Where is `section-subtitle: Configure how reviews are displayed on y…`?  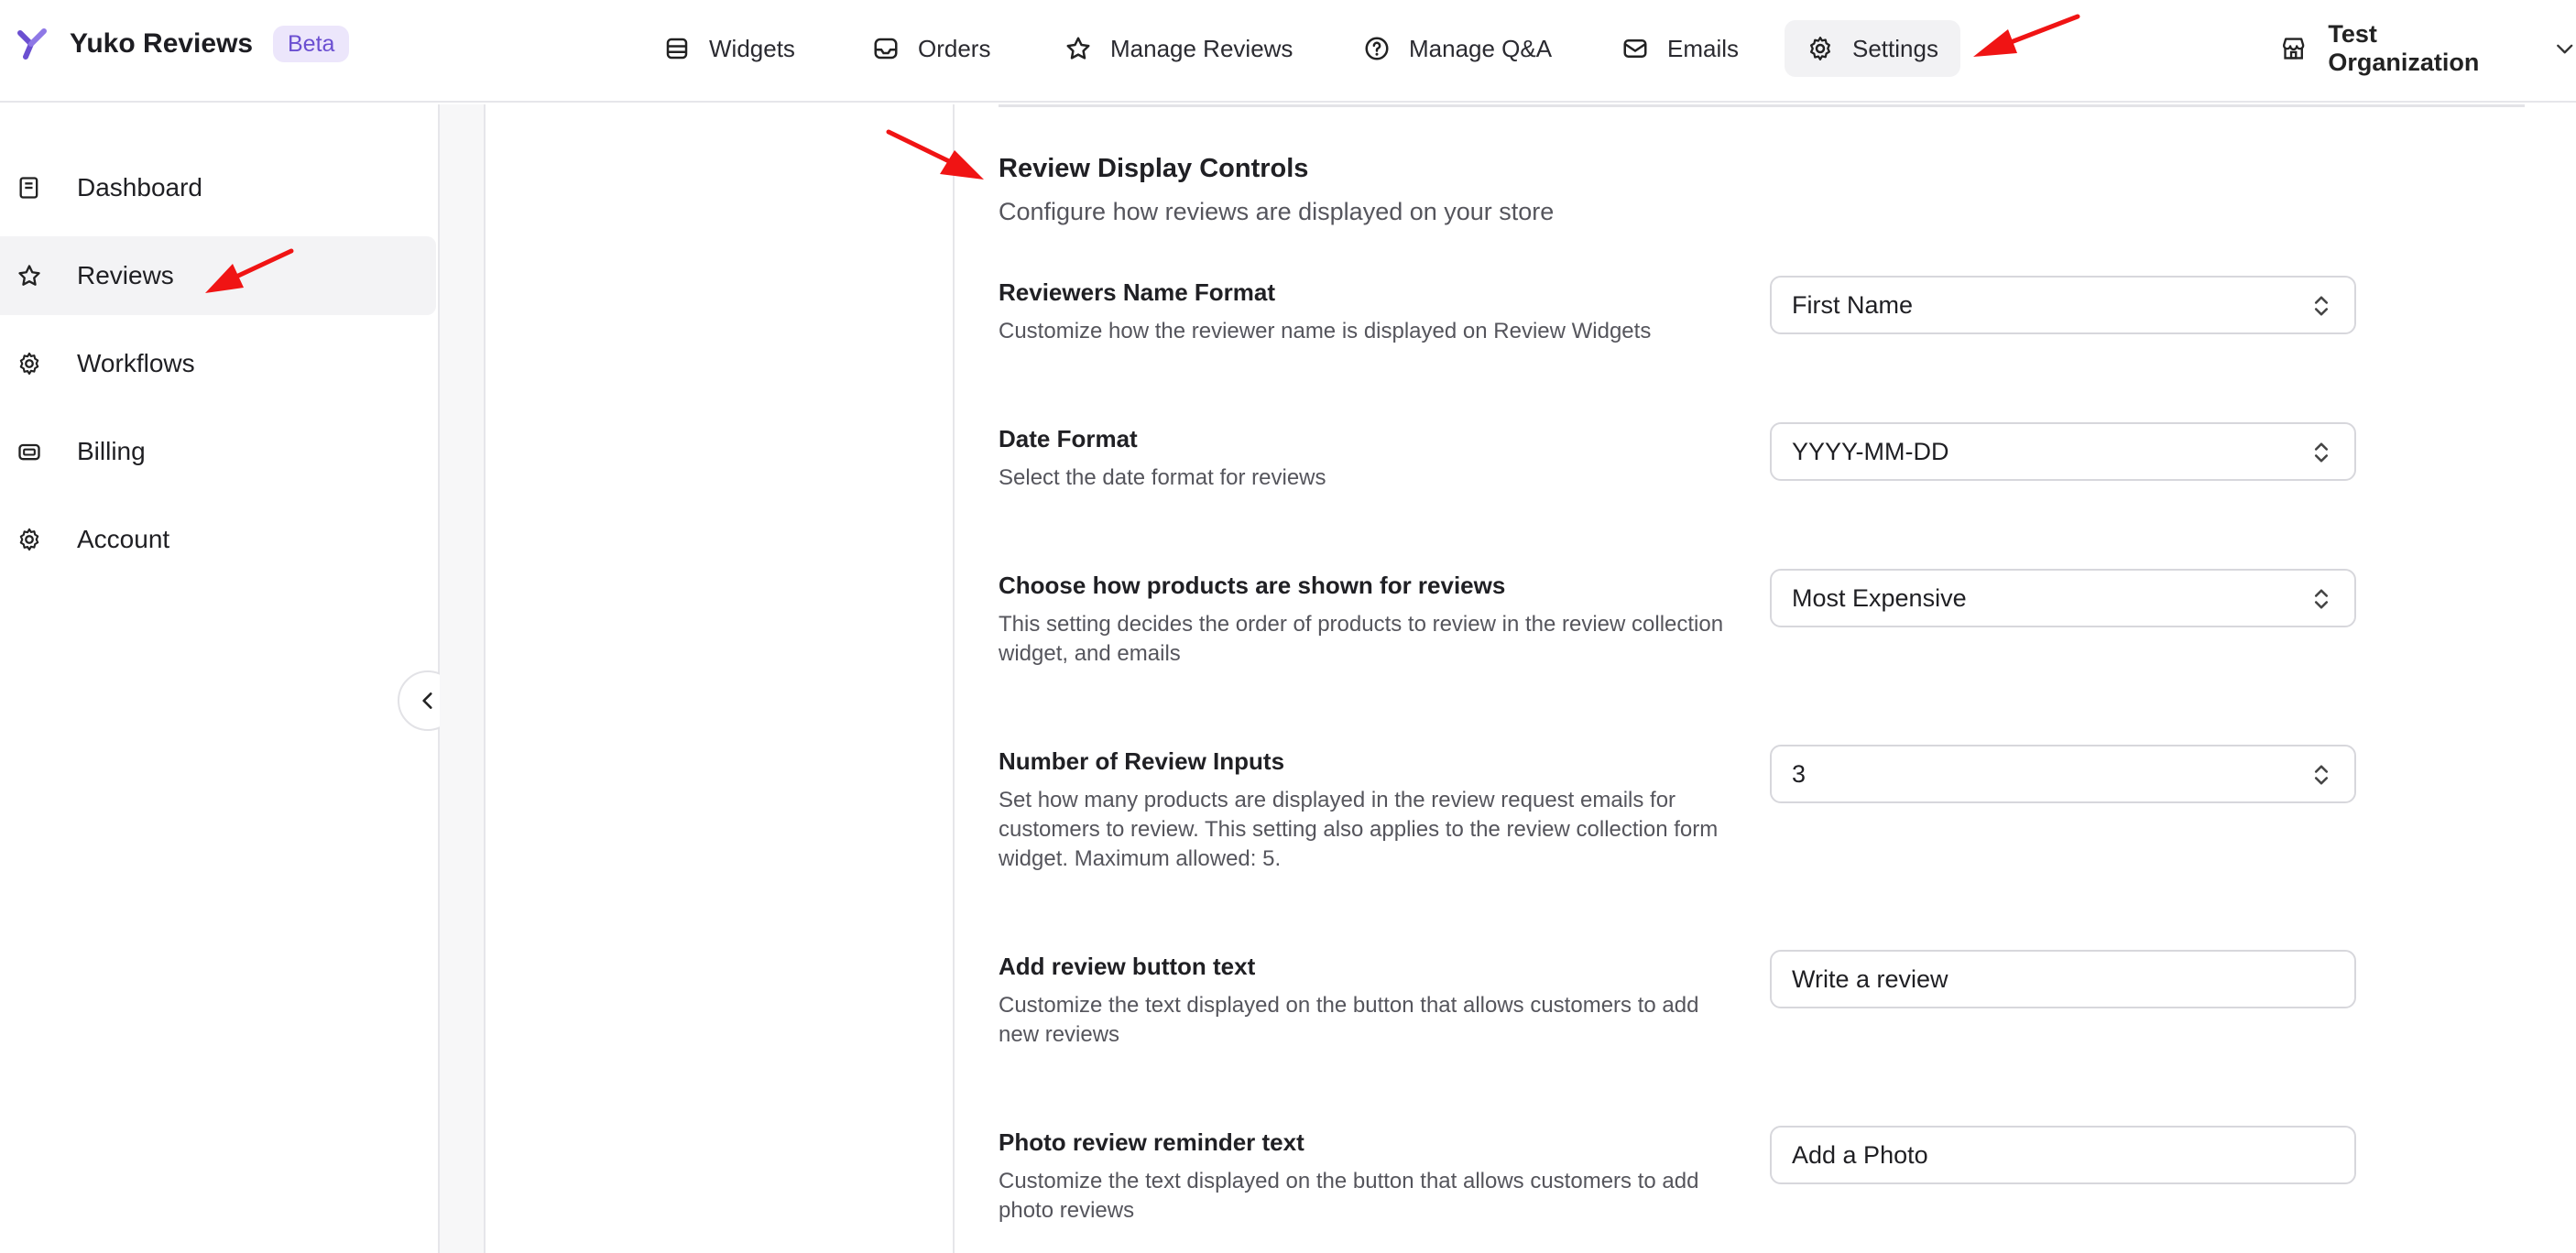
section-subtitle: Configure how reviews are displayed on y… is located at coordinates (1277, 211).